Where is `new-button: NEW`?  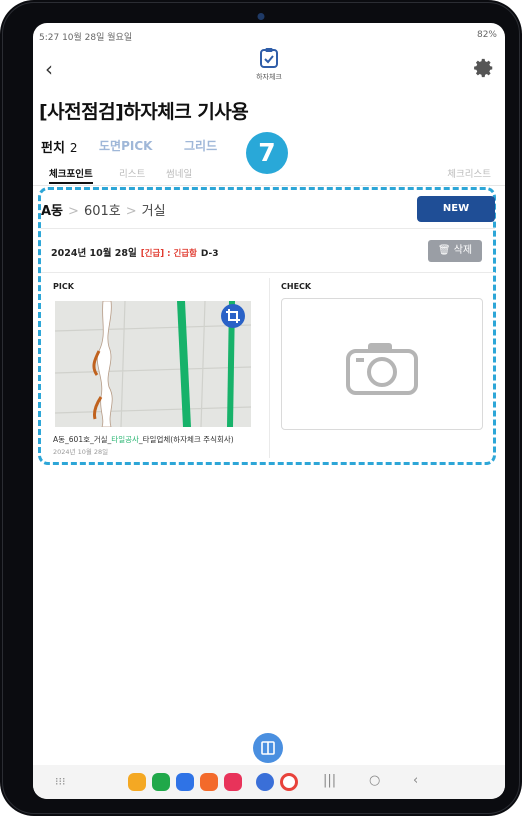
new-button: NEW is located at coordinates (456, 209).